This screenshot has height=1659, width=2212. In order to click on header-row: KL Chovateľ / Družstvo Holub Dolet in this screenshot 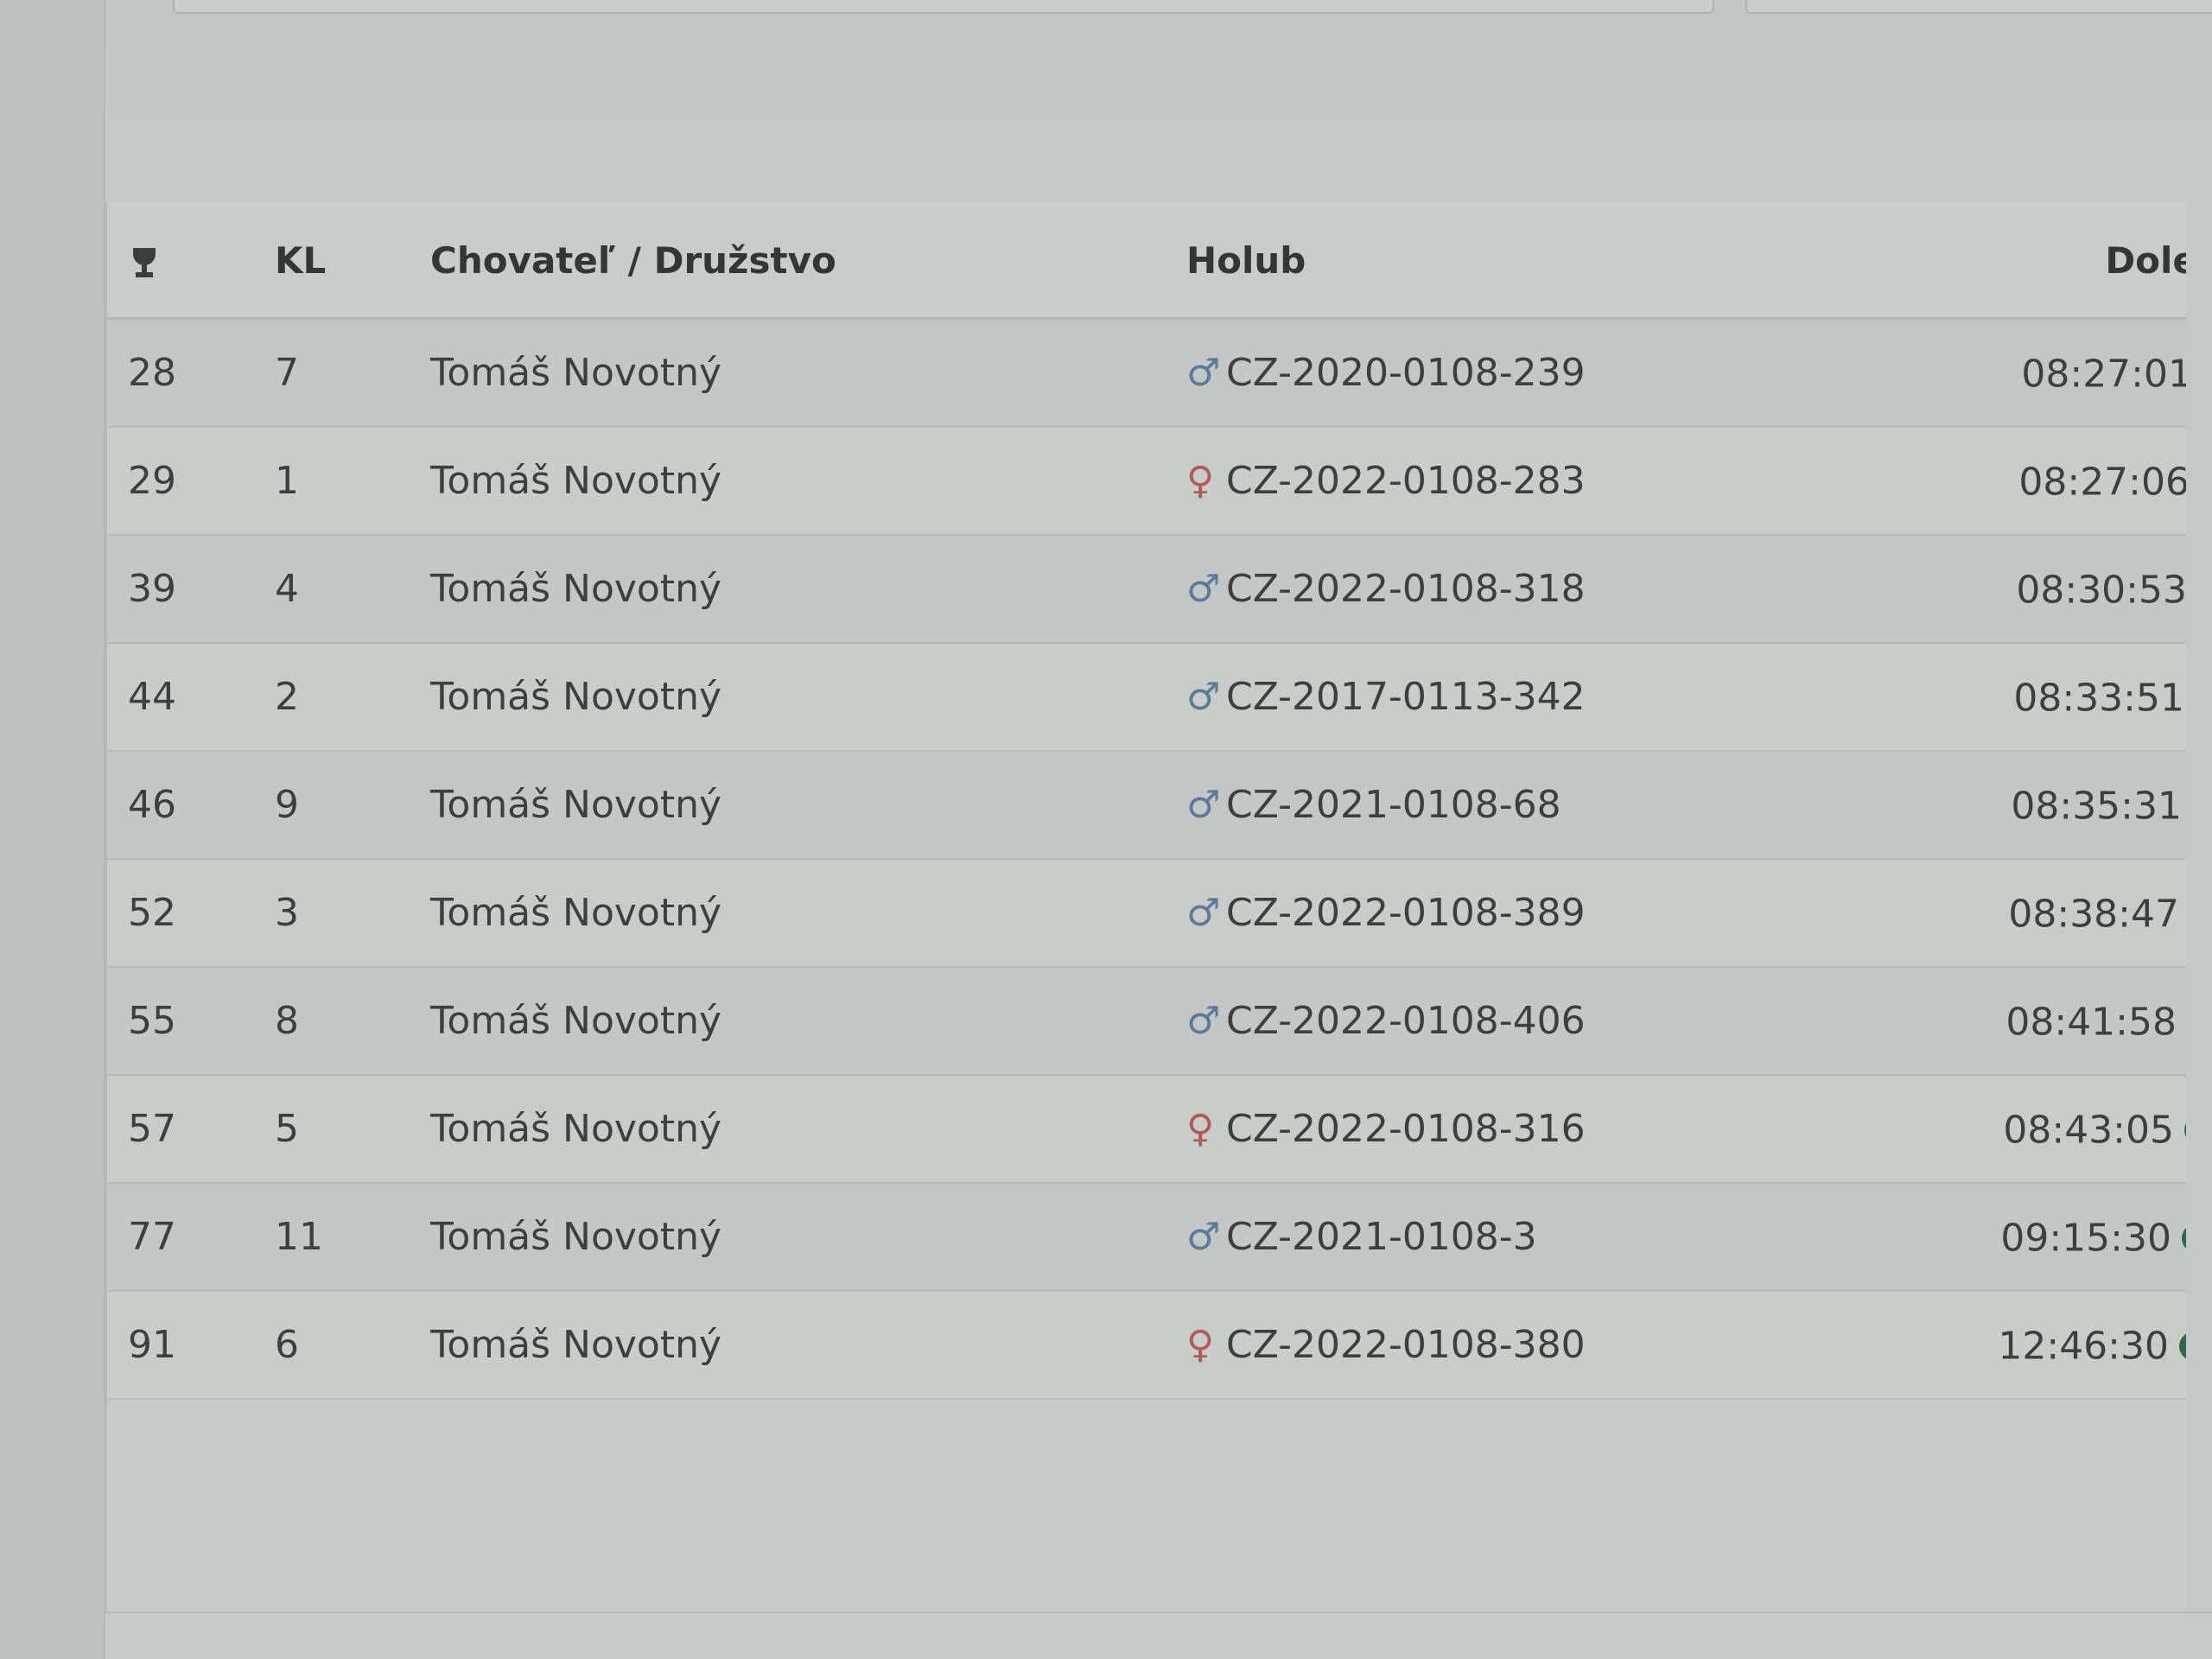, I will do `click(1159, 261)`.